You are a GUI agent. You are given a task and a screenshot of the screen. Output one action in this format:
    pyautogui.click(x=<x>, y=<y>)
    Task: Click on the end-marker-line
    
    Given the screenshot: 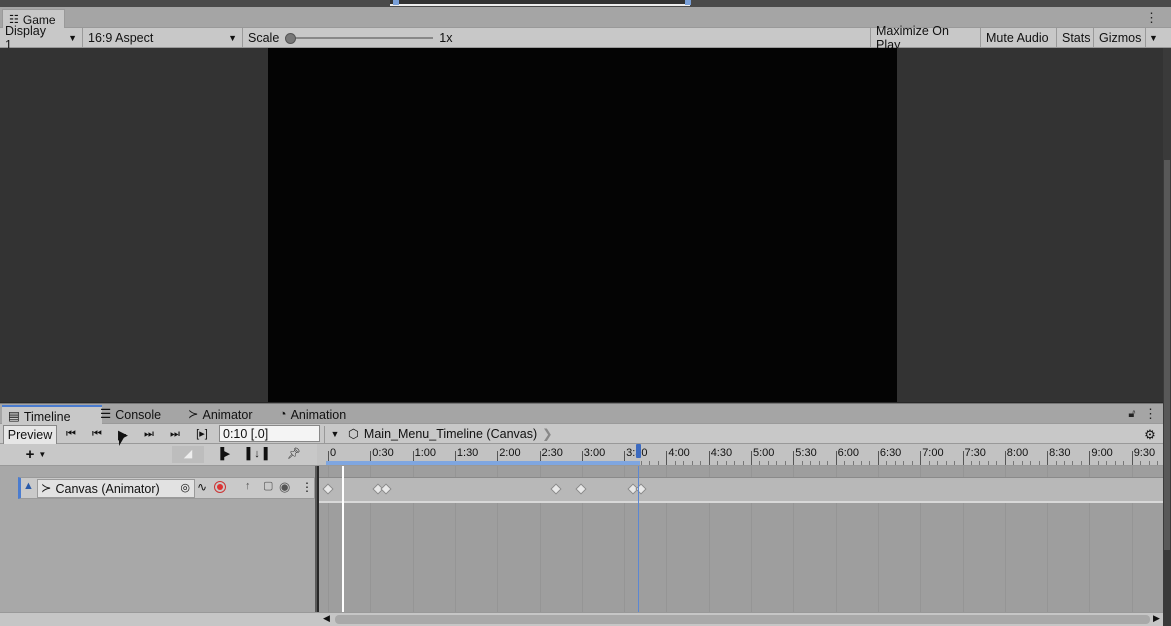 What is the action you would take?
    pyautogui.click(x=638, y=539)
    